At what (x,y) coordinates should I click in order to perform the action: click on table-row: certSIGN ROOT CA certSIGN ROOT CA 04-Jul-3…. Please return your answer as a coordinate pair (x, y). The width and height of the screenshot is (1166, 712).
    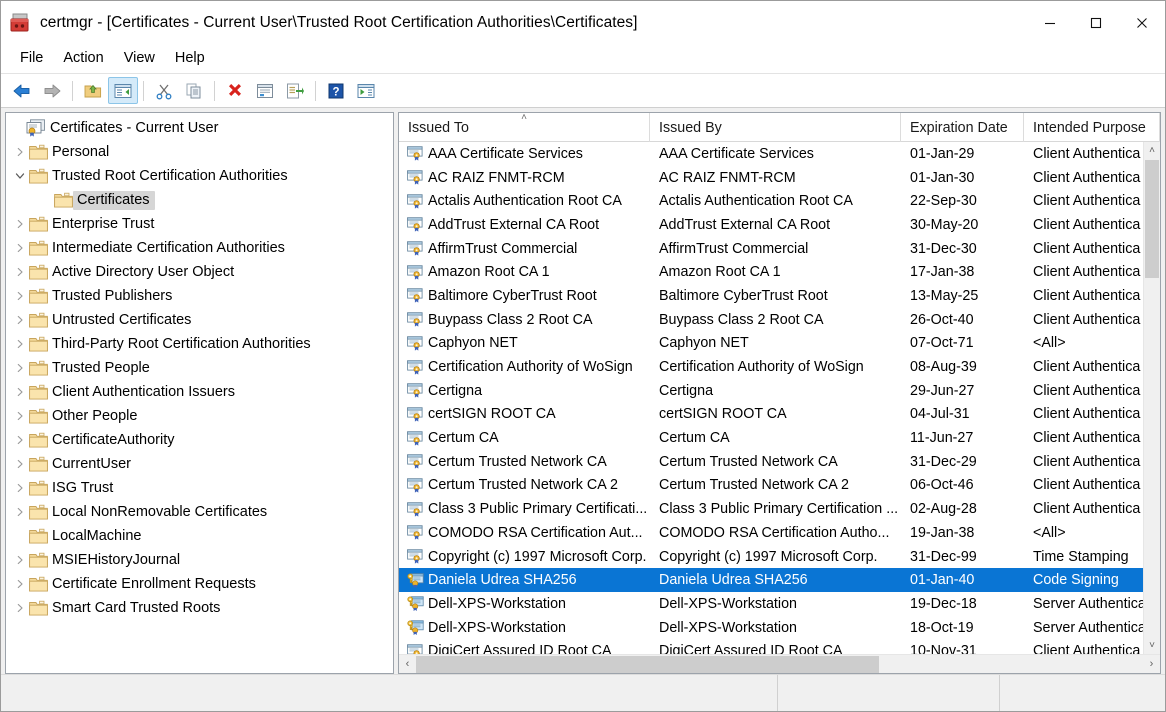
    Looking at the image, I should click on (779, 415).